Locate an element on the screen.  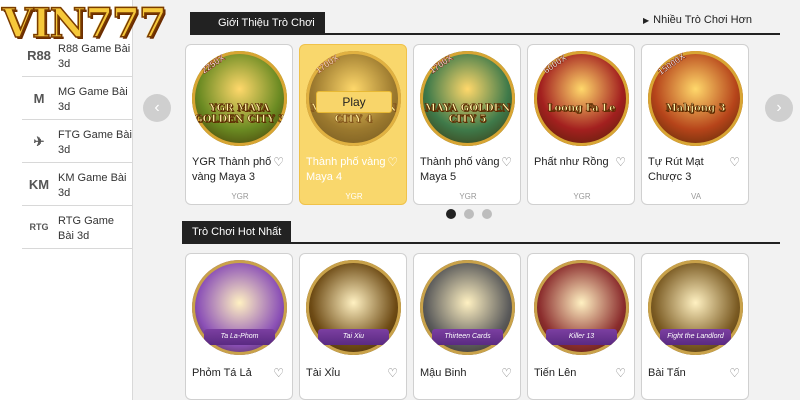
triangle-right-icon: ▶ is located at coordinates (646, 20).